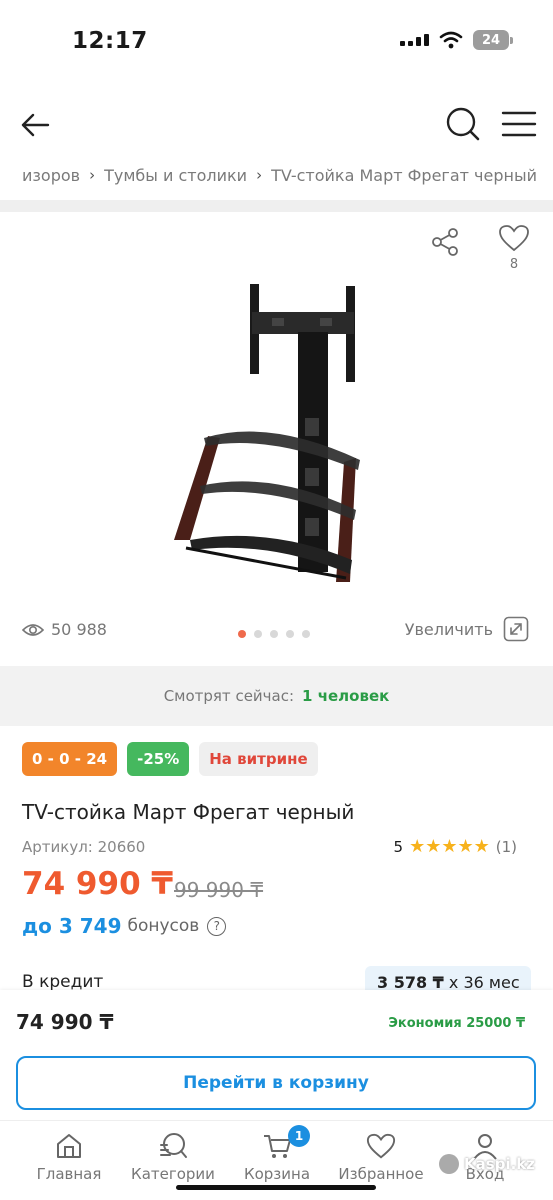 This screenshot has width=553, height=1200. Describe the element at coordinates (499, 1164) in the screenshot. I see `watermark-text: Kaspi.kz` at that location.